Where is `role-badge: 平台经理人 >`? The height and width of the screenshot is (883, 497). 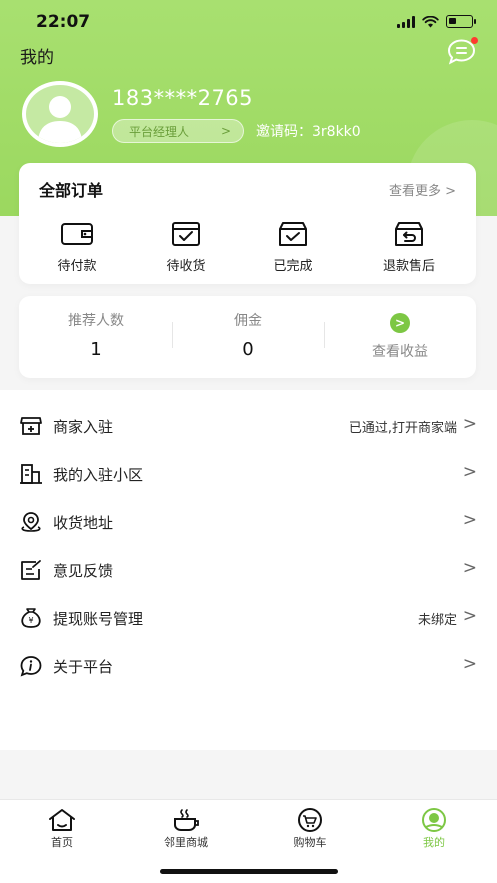 role-badge: 平台经理人 > is located at coordinates (178, 131).